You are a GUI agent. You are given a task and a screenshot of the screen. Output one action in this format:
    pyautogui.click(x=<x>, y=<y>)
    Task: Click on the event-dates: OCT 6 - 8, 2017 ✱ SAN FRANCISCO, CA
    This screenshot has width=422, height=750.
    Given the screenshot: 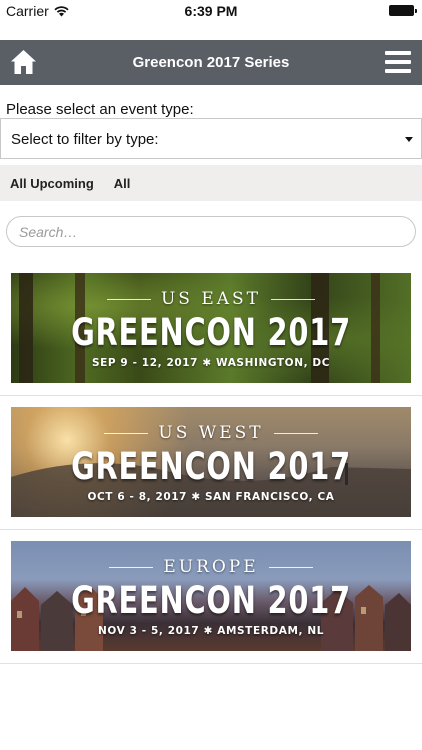 What is the action you would take?
    pyautogui.click(x=211, y=497)
    